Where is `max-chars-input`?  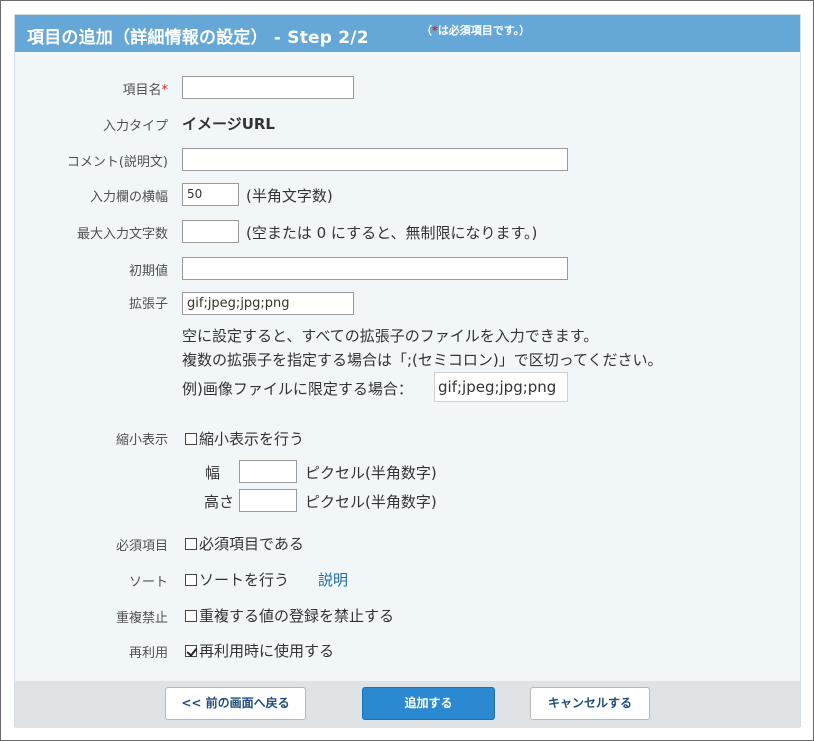 max-chars-input is located at coordinates (210, 231).